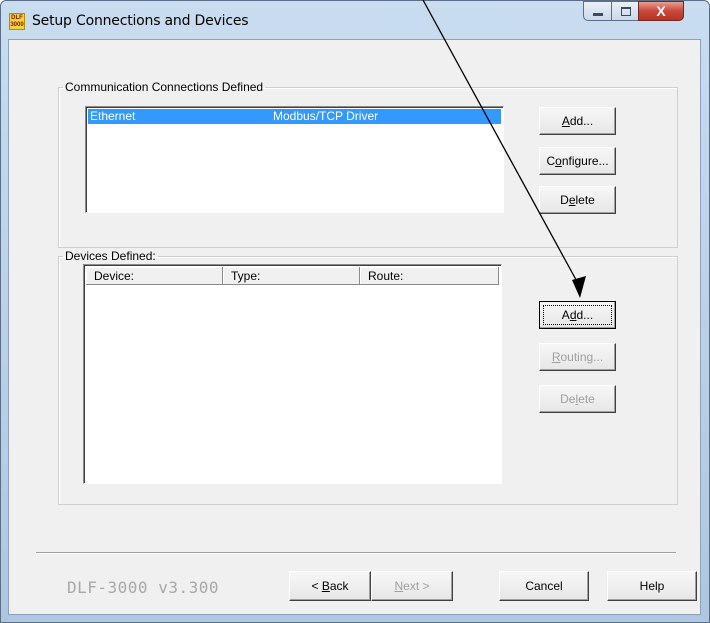 The height and width of the screenshot is (623, 710). I want to click on title-bar: DLF 3000 Setup Connections and Devices X, so click(355, 20).